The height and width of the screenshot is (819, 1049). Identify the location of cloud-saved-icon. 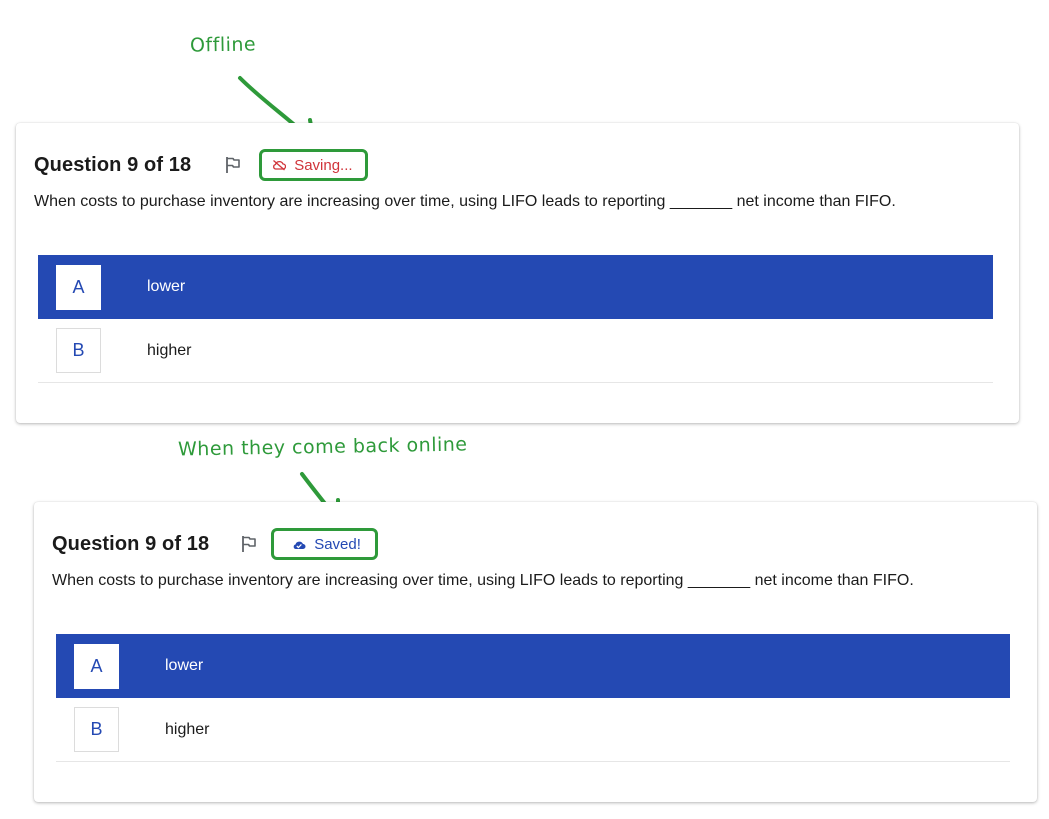
(299, 544).